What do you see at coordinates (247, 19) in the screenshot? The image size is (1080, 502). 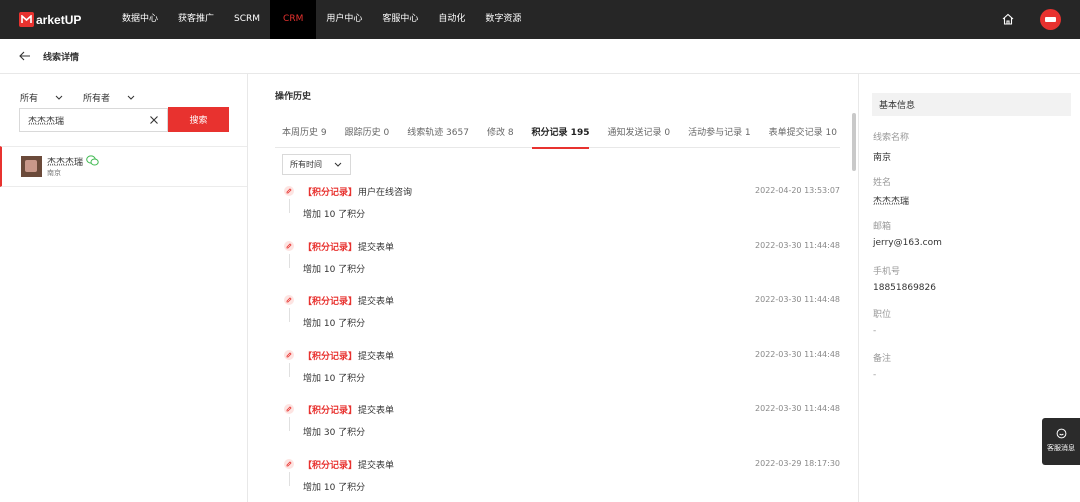 I see `nav-item-scrm: SCRM` at bounding box center [247, 19].